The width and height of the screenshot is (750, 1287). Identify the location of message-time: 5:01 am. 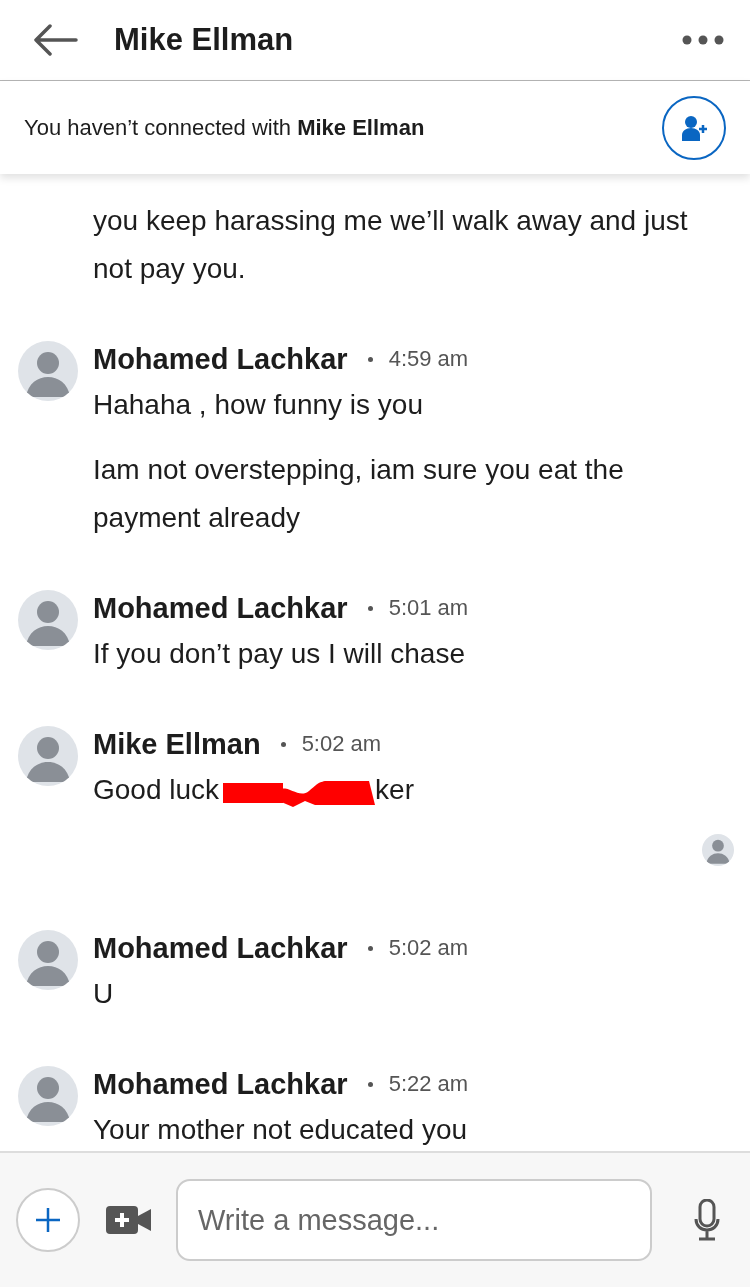
(428, 608).